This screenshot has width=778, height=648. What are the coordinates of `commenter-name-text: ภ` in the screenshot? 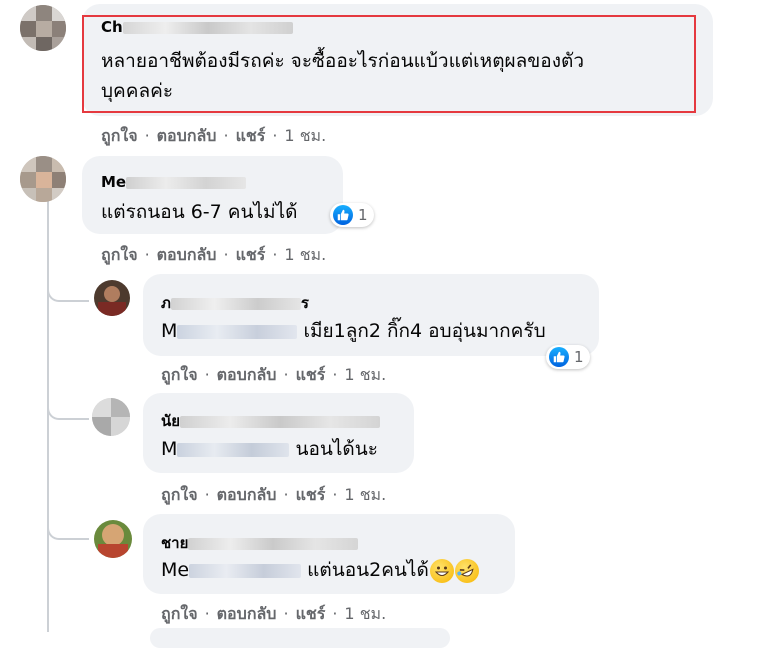 It's located at (166, 303).